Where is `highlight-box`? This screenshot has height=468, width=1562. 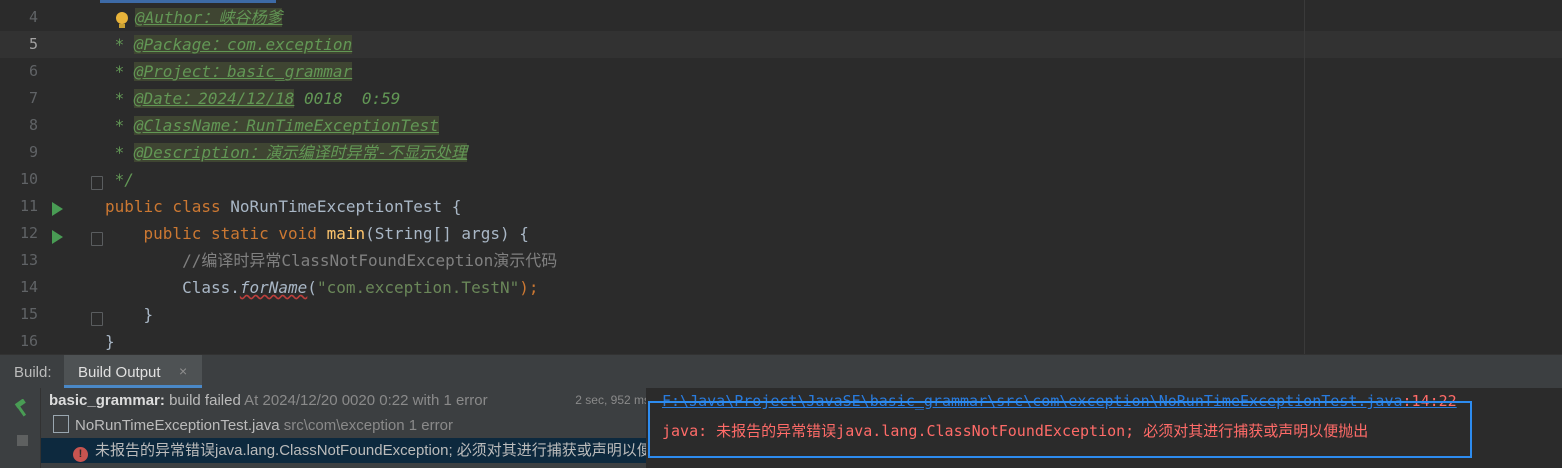 highlight-box is located at coordinates (1060, 429).